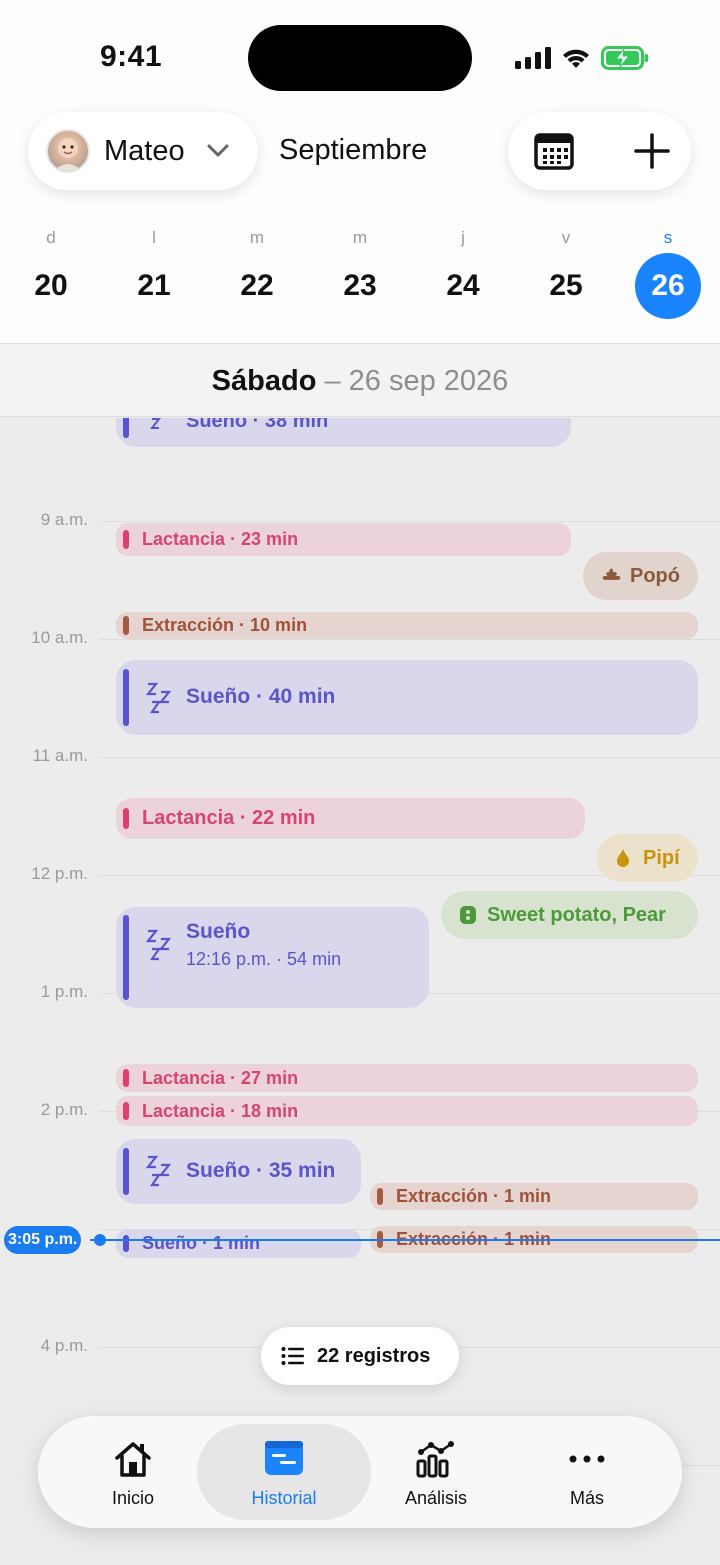 This screenshot has height=1565, width=720. I want to click on week-day-mon: l 21, so click(154, 268).